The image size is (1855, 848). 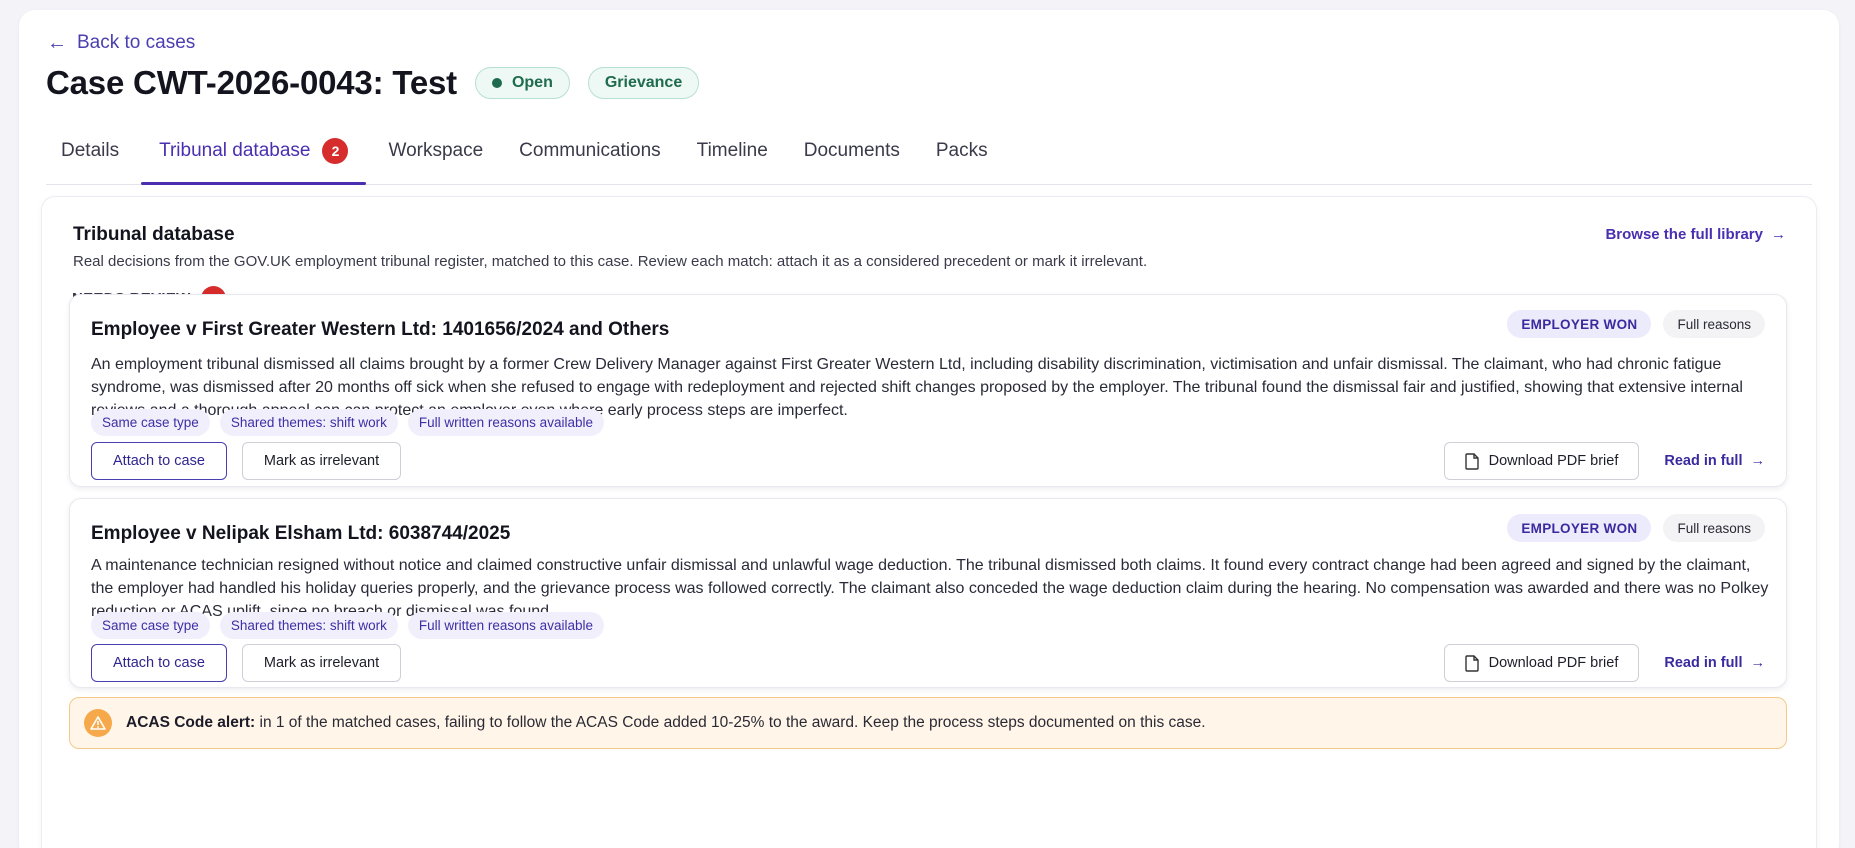 I want to click on tab-label: Timeline, so click(x=732, y=150).